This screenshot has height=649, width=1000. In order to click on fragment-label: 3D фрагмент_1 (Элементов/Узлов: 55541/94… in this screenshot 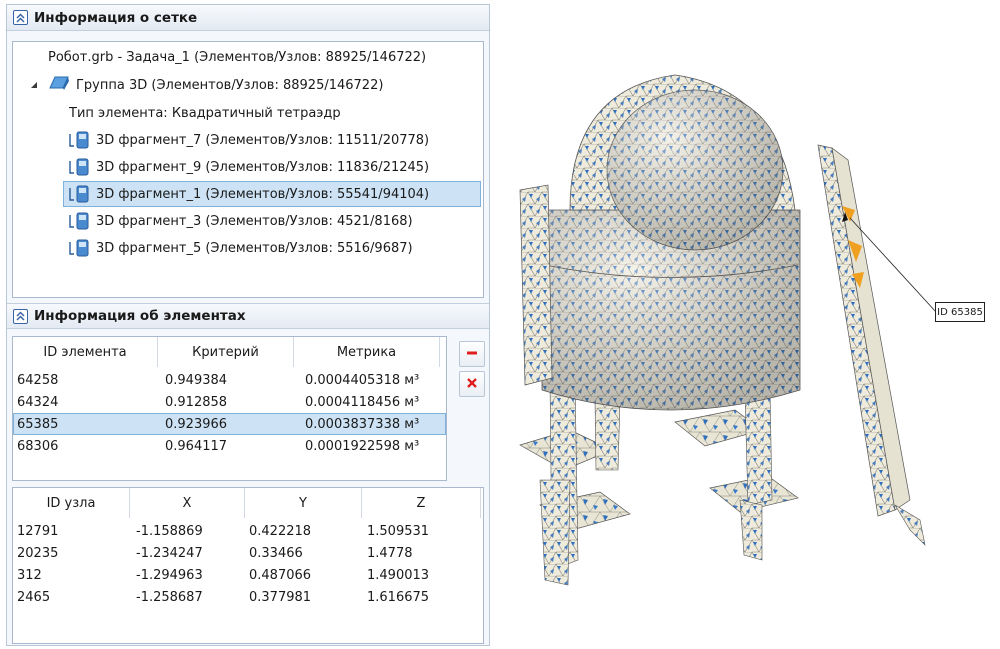, I will do `click(263, 194)`.